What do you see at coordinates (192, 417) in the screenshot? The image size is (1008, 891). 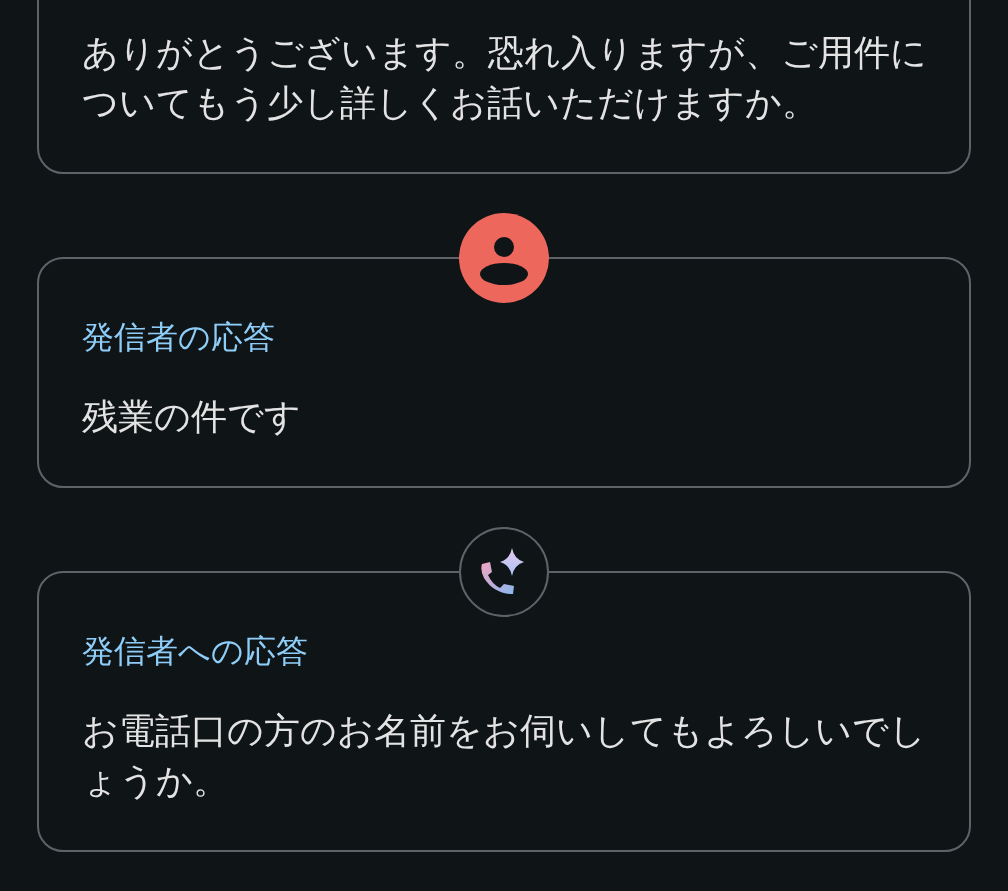 I see `message-text: 残業の件です` at bounding box center [192, 417].